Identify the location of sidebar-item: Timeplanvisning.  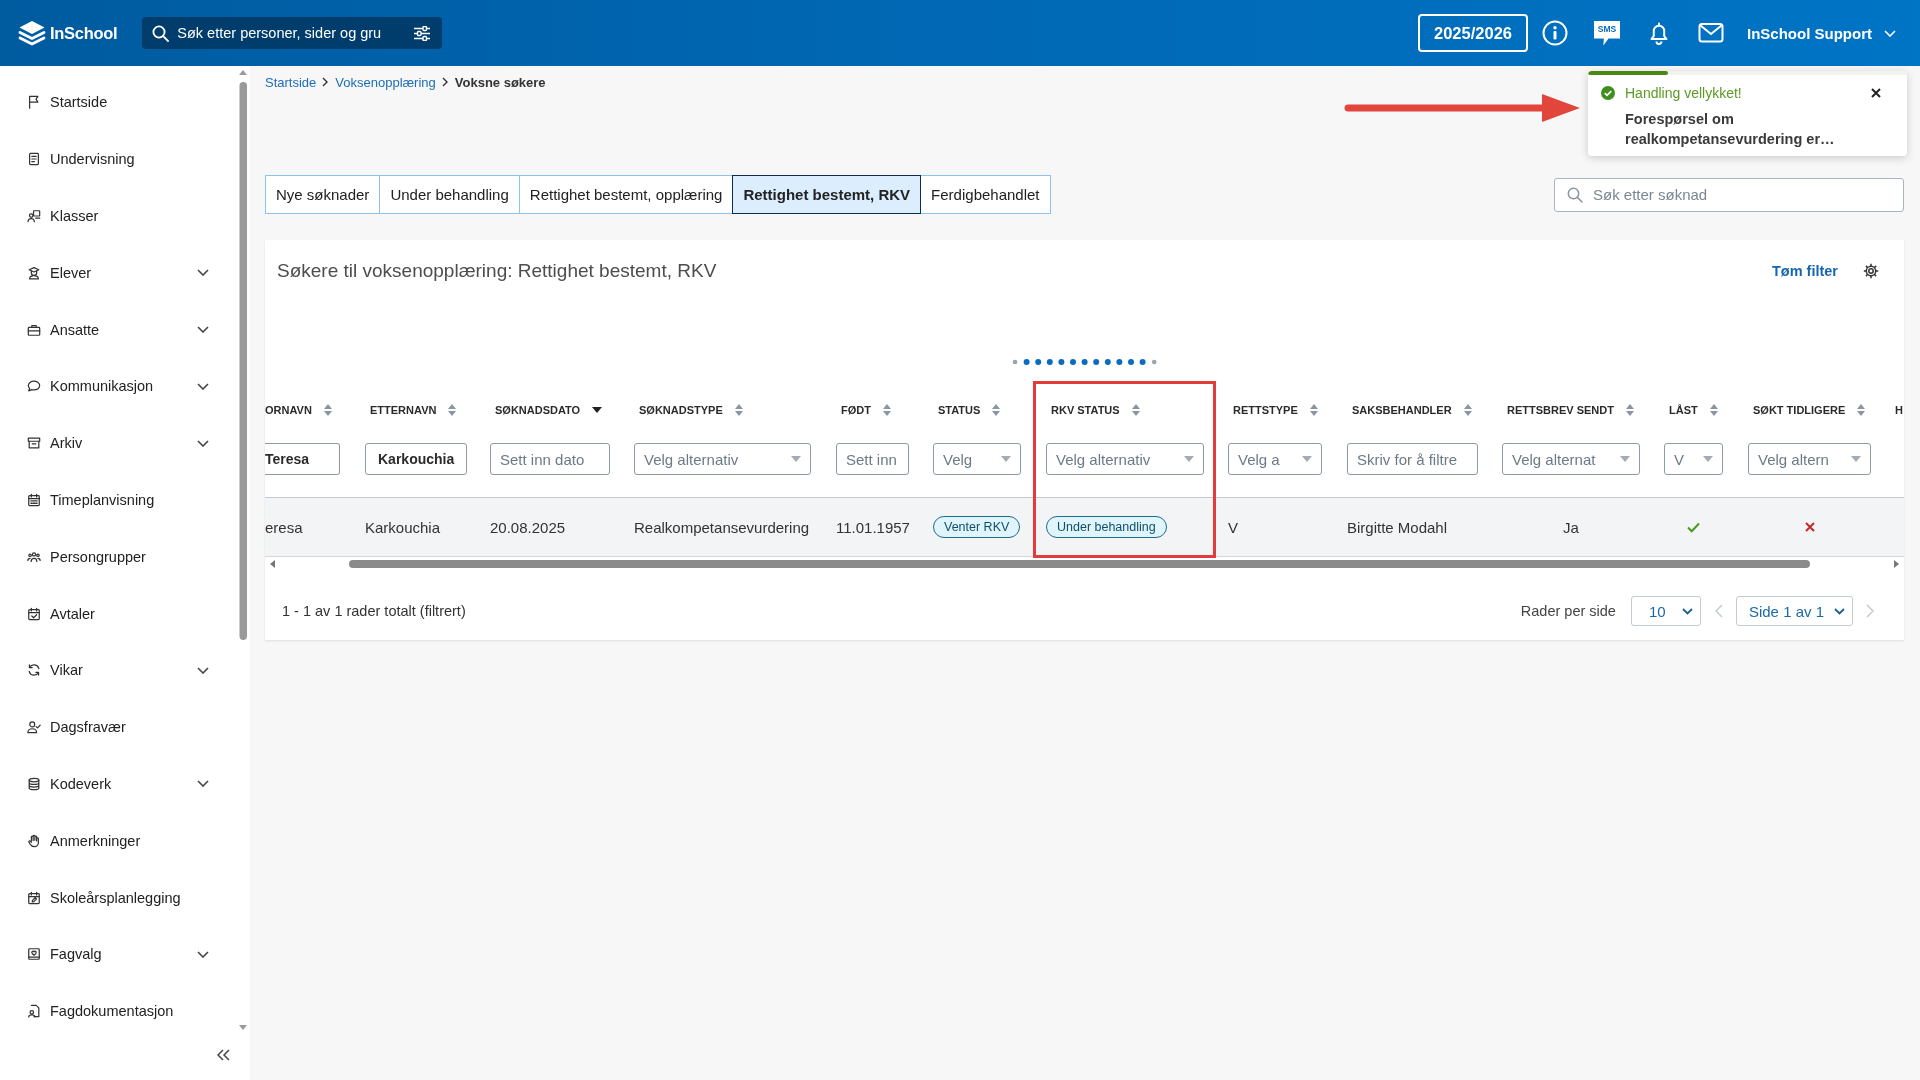
(118, 500).